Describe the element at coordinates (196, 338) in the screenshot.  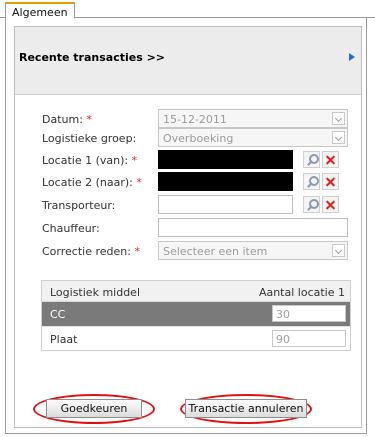
I see `table-row: Plaat 90` at that location.